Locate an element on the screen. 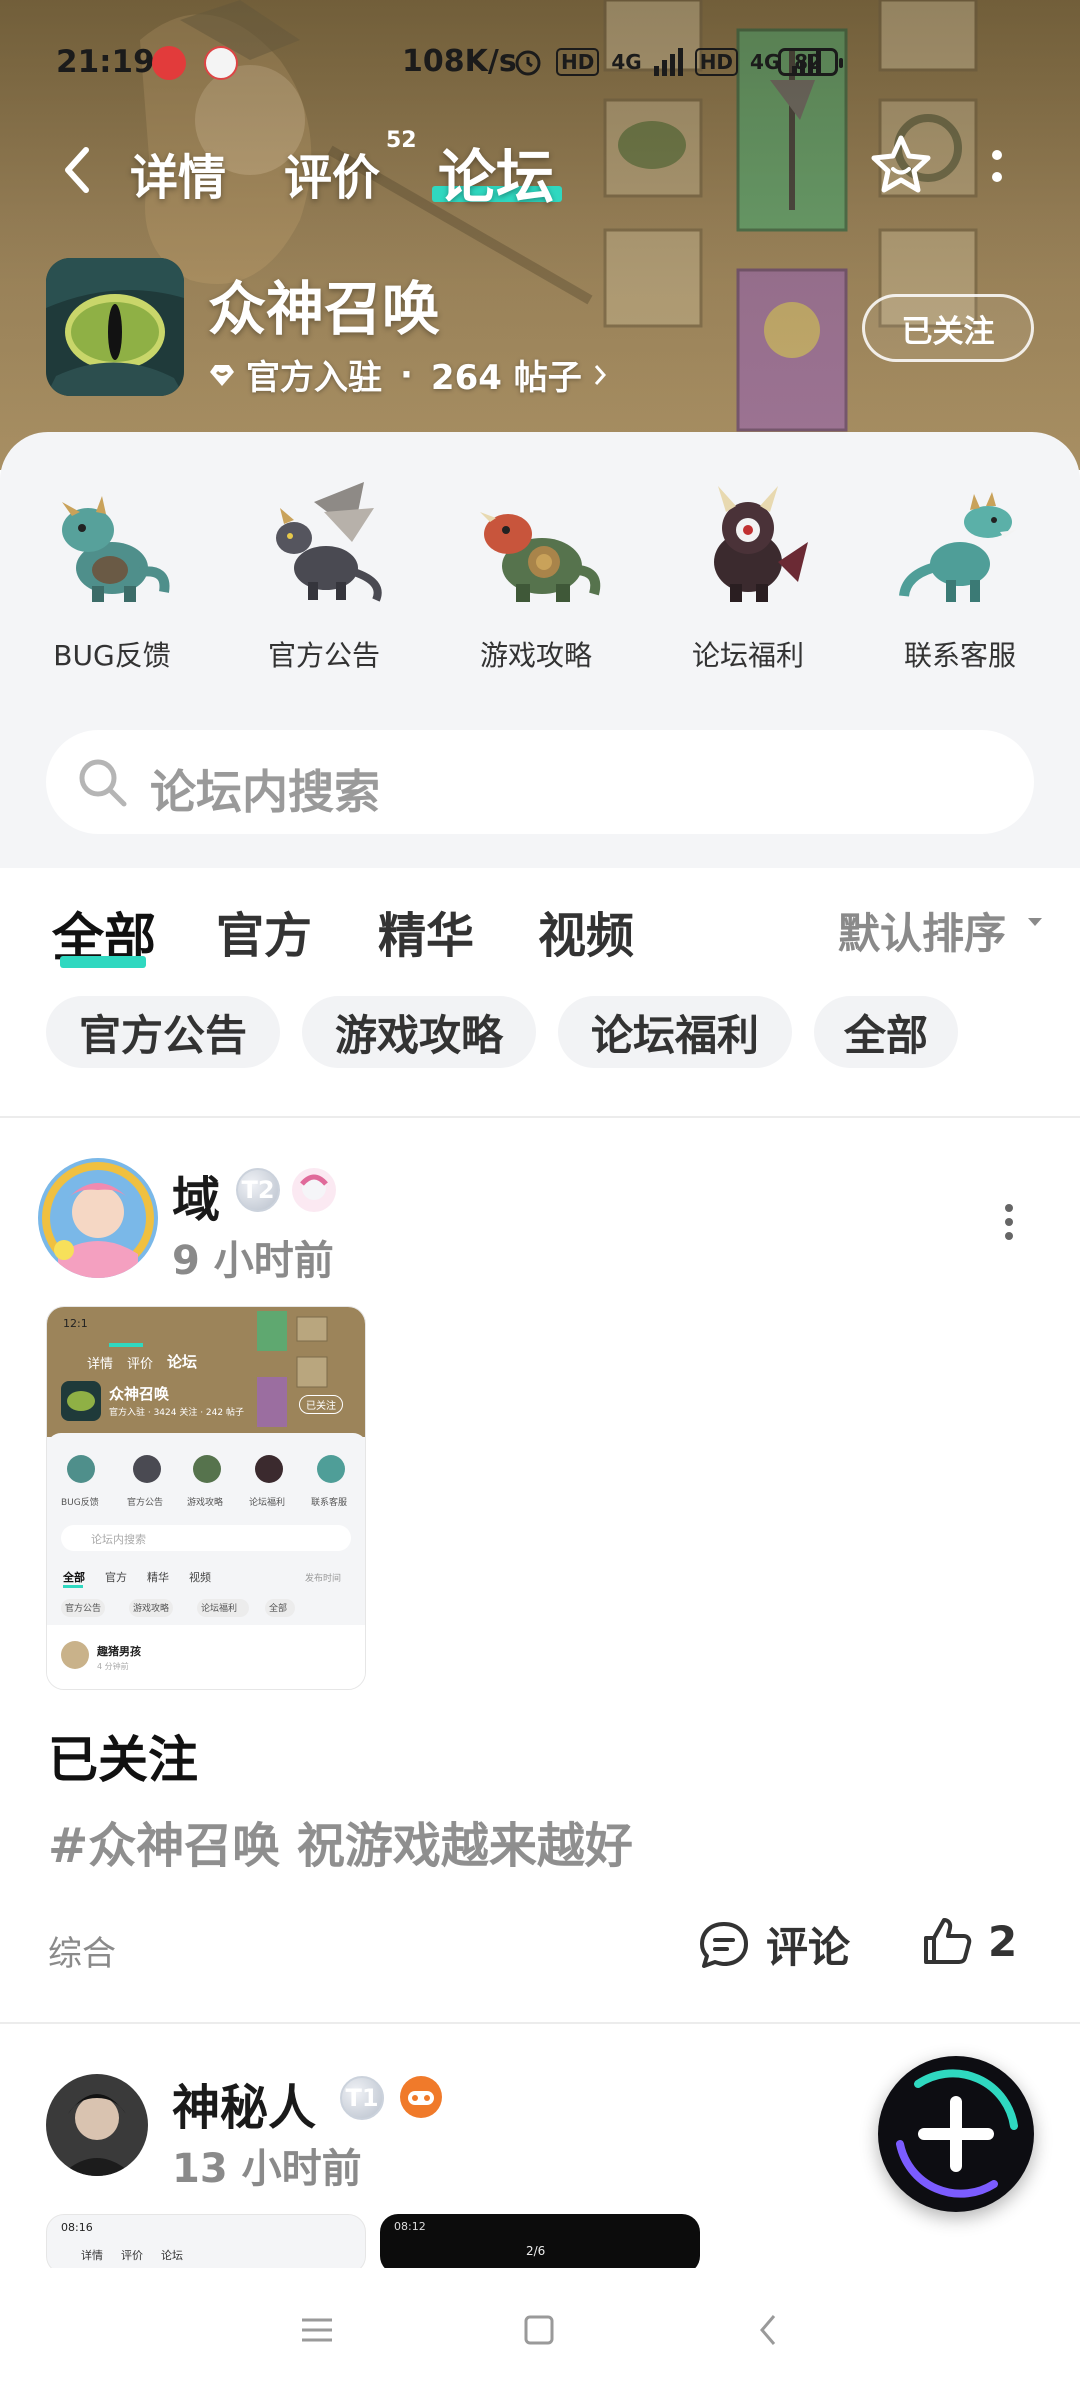  level-badge: T2 is located at coordinates (258, 1190).